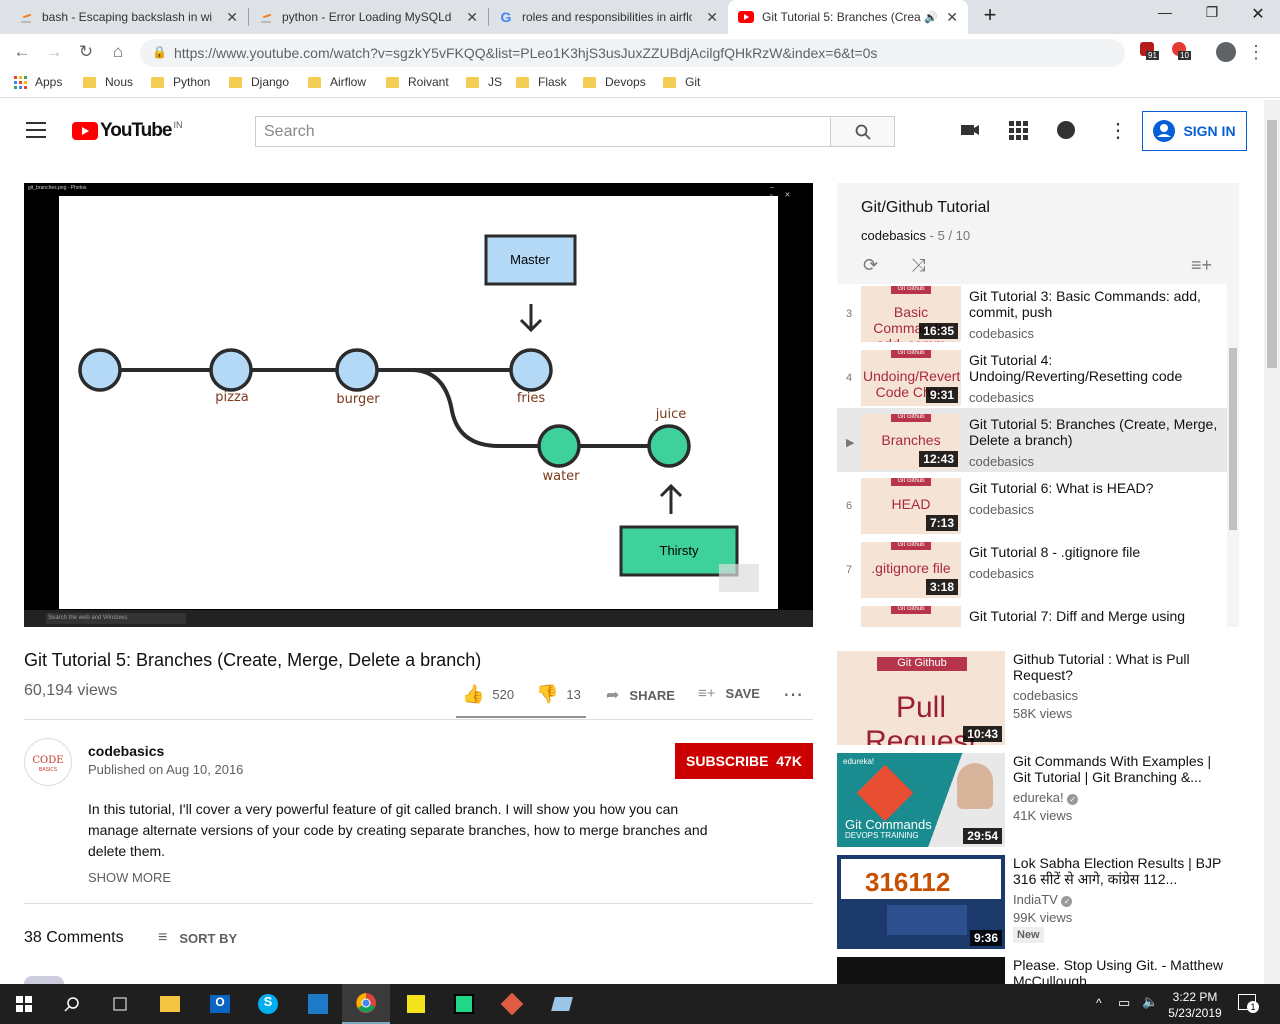 The image size is (1280, 1024). I want to click on app-icon, so click(562, 1004).